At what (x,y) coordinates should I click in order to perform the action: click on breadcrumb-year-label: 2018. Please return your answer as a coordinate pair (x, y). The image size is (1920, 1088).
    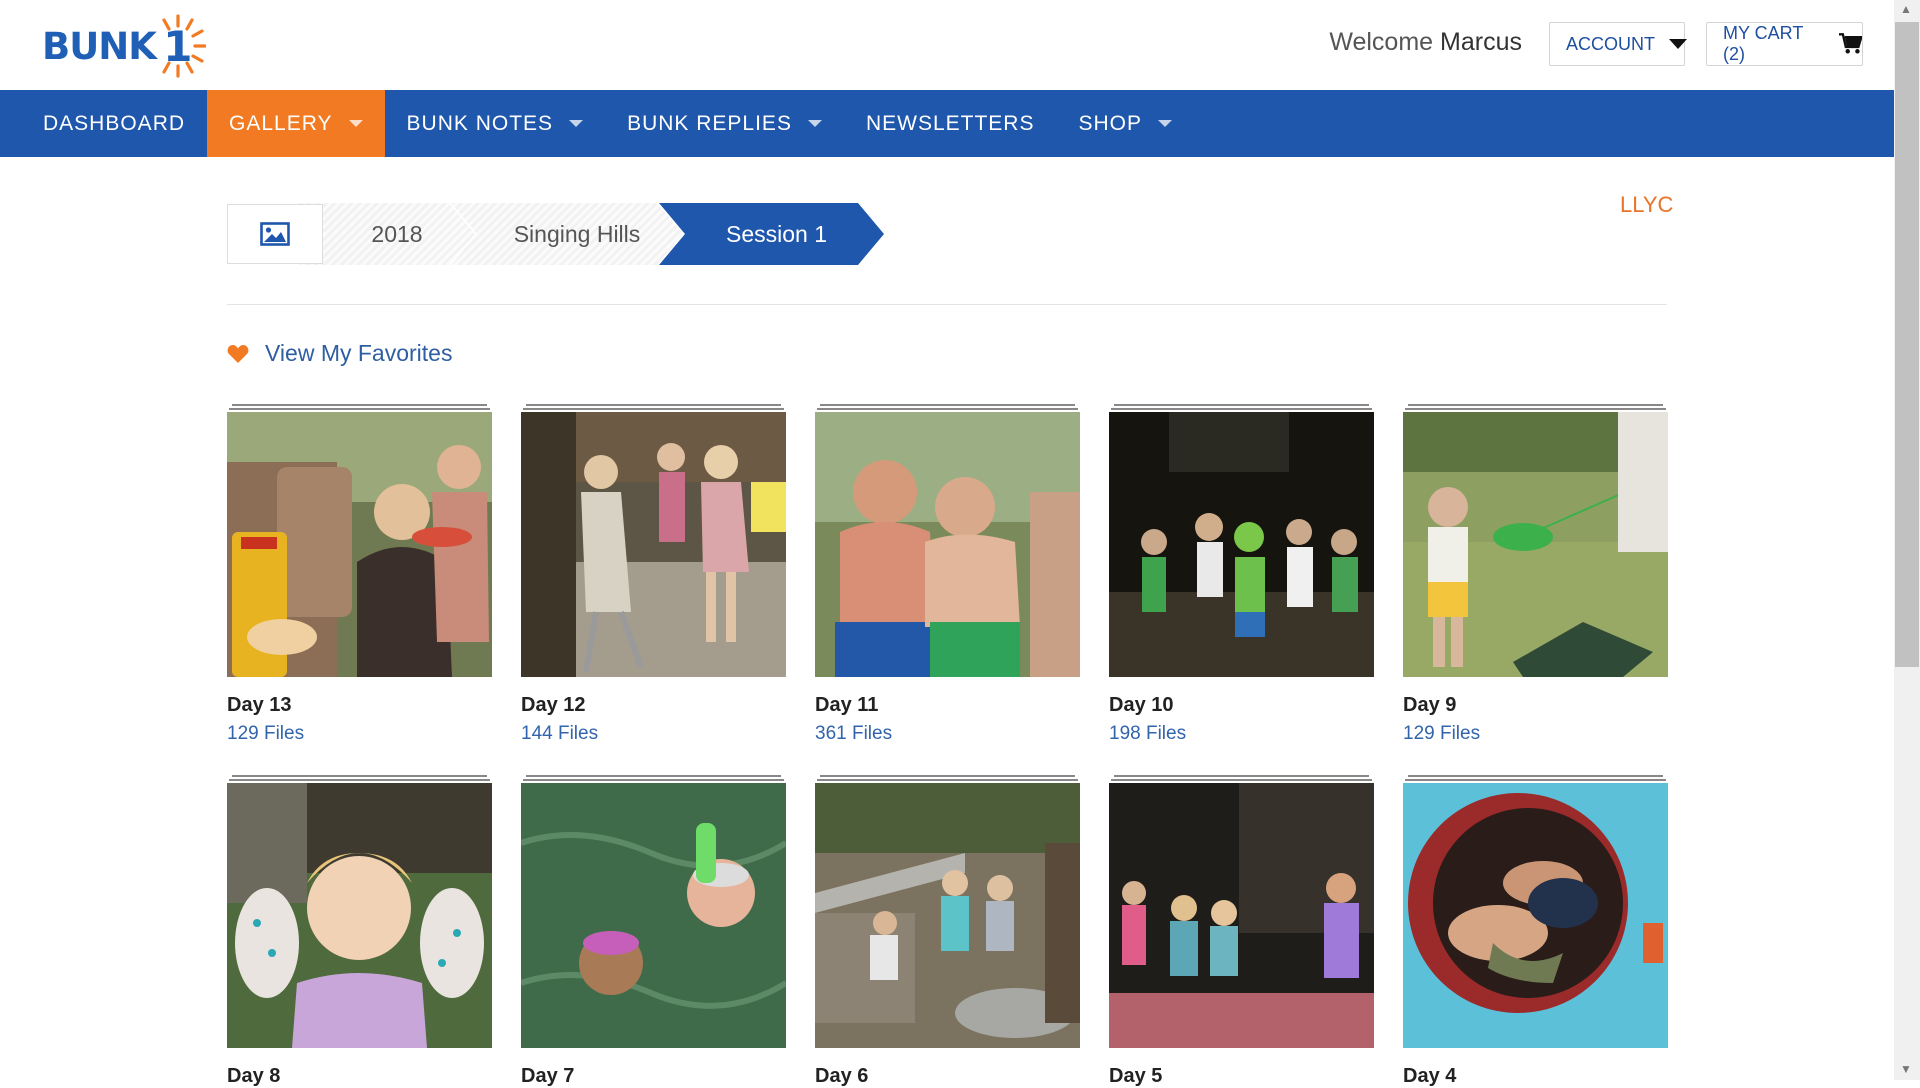
    Looking at the image, I should click on (397, 233).